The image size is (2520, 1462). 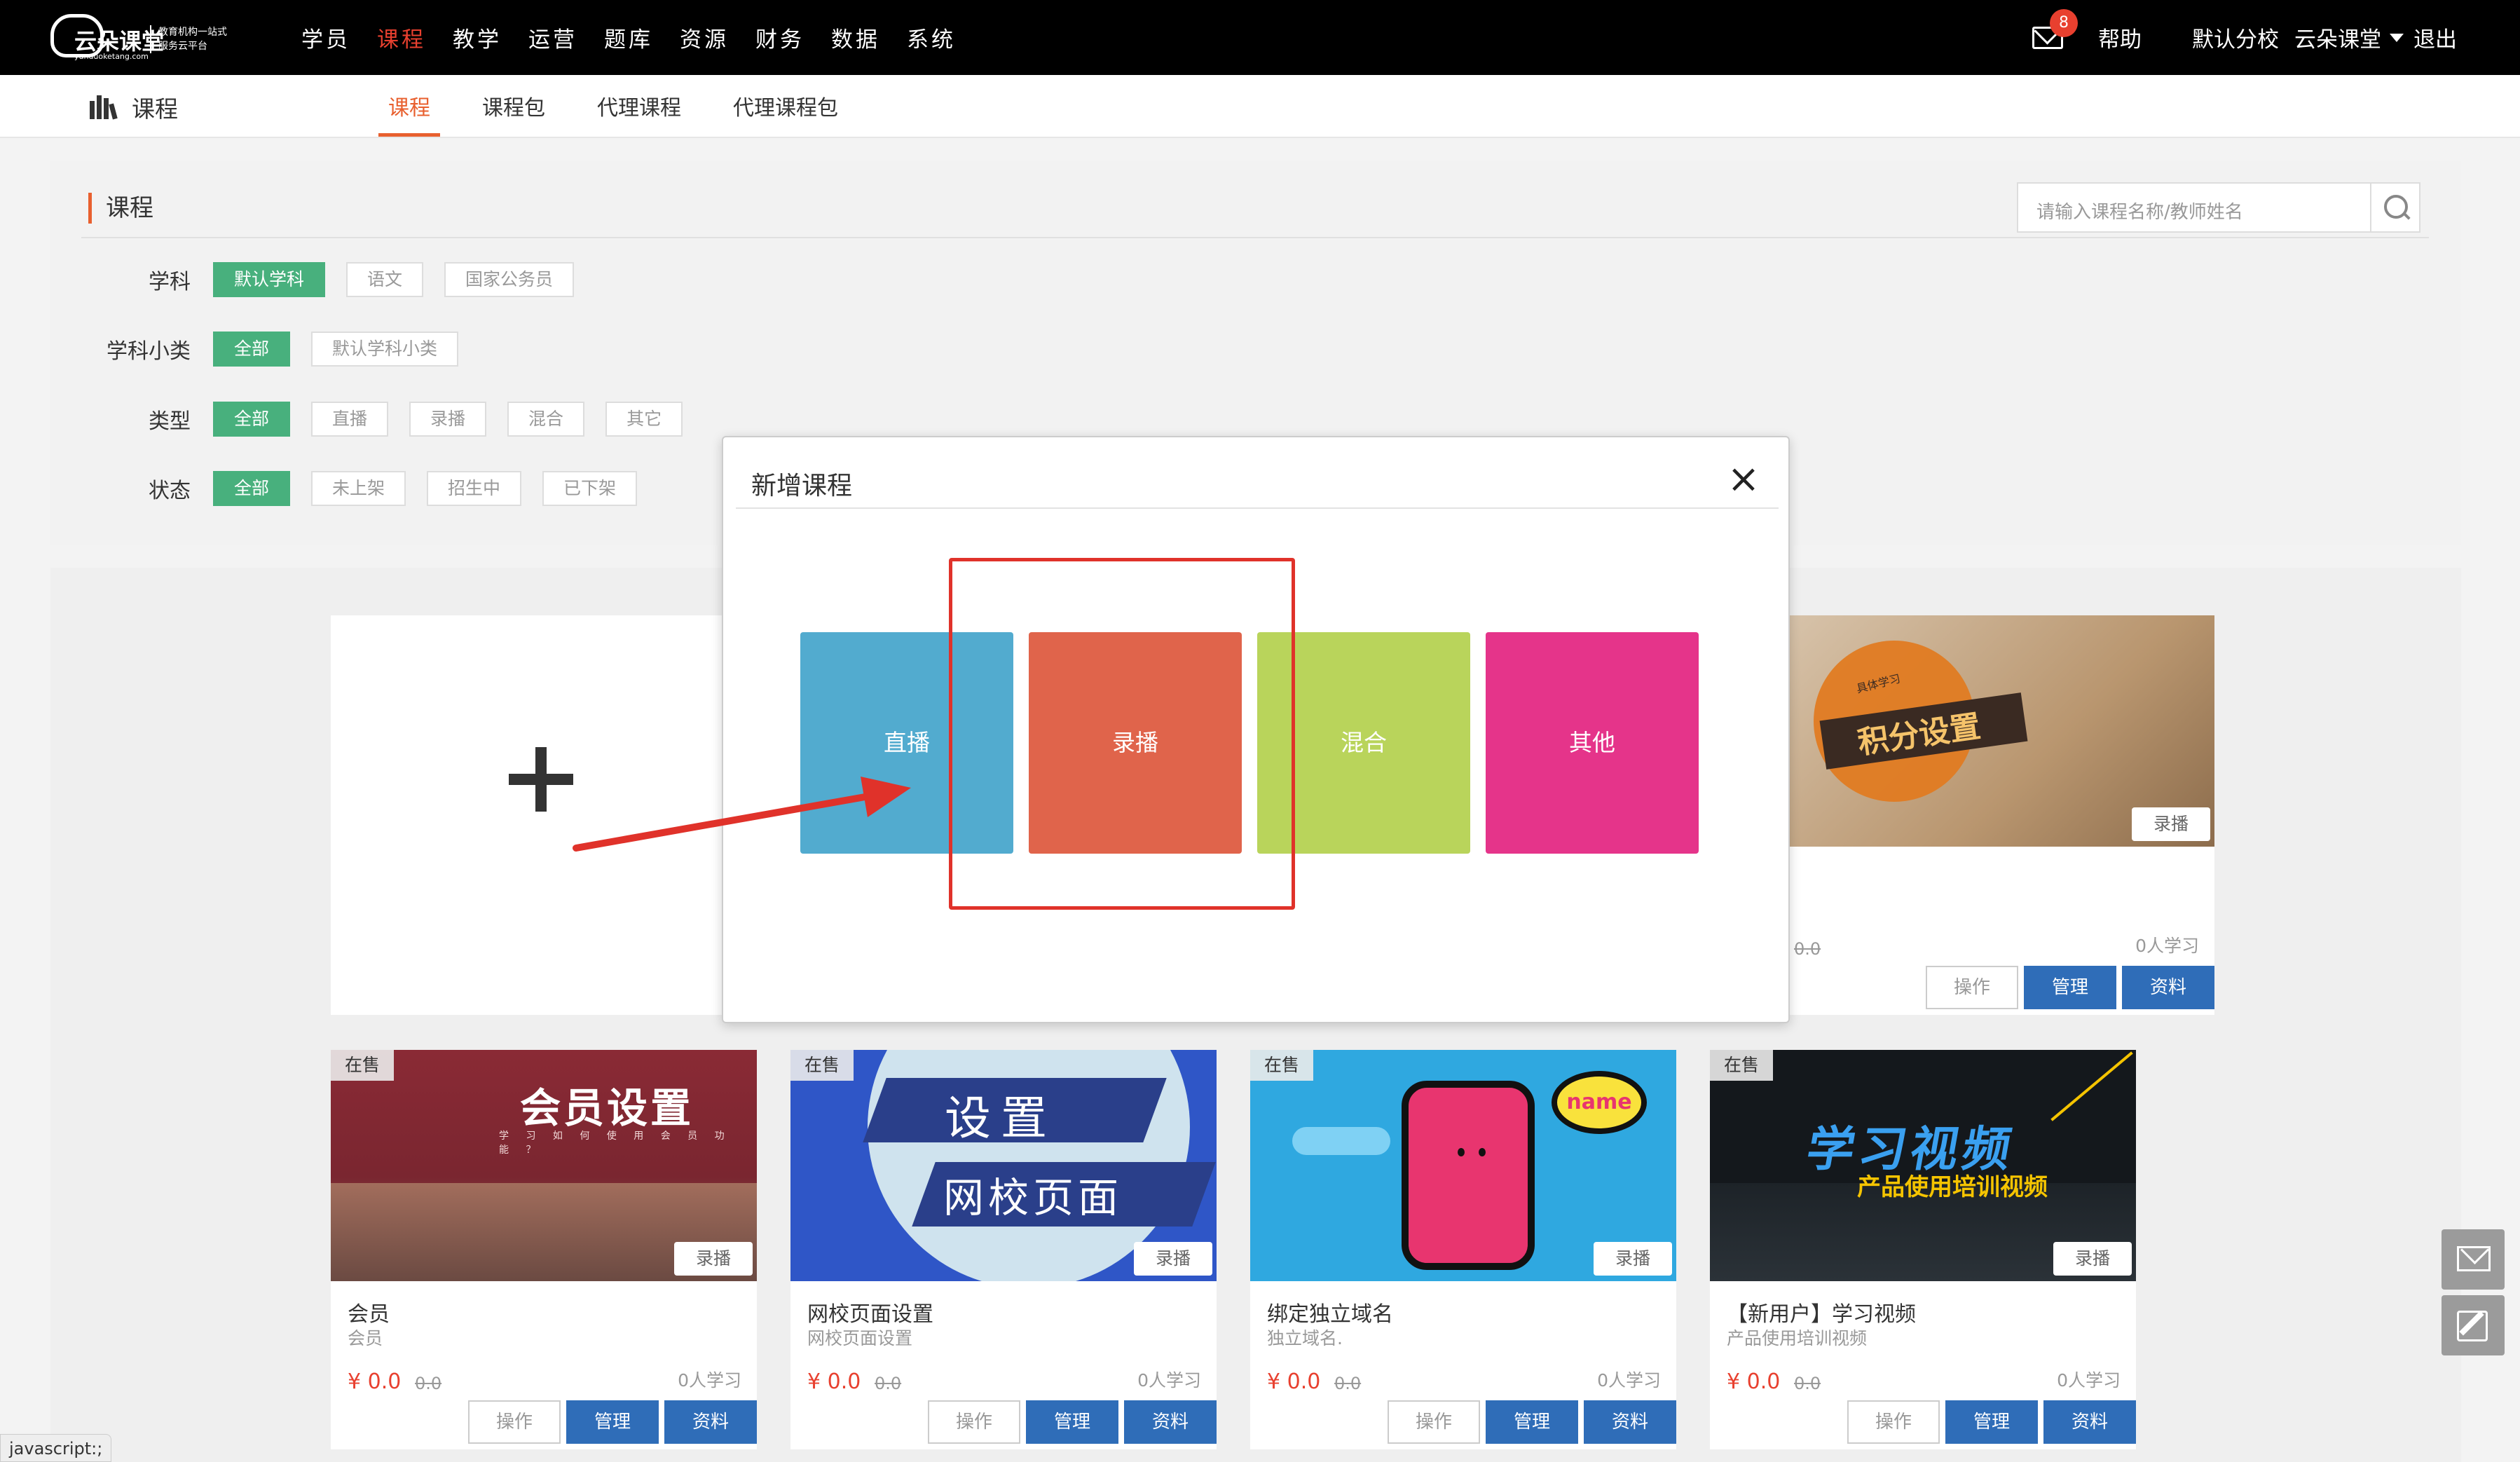 What do you see at coordinates (860, 1338) in the screenshot?
I see `course-subtitle: 网校页面设置` at bounding box center [860, 1338].